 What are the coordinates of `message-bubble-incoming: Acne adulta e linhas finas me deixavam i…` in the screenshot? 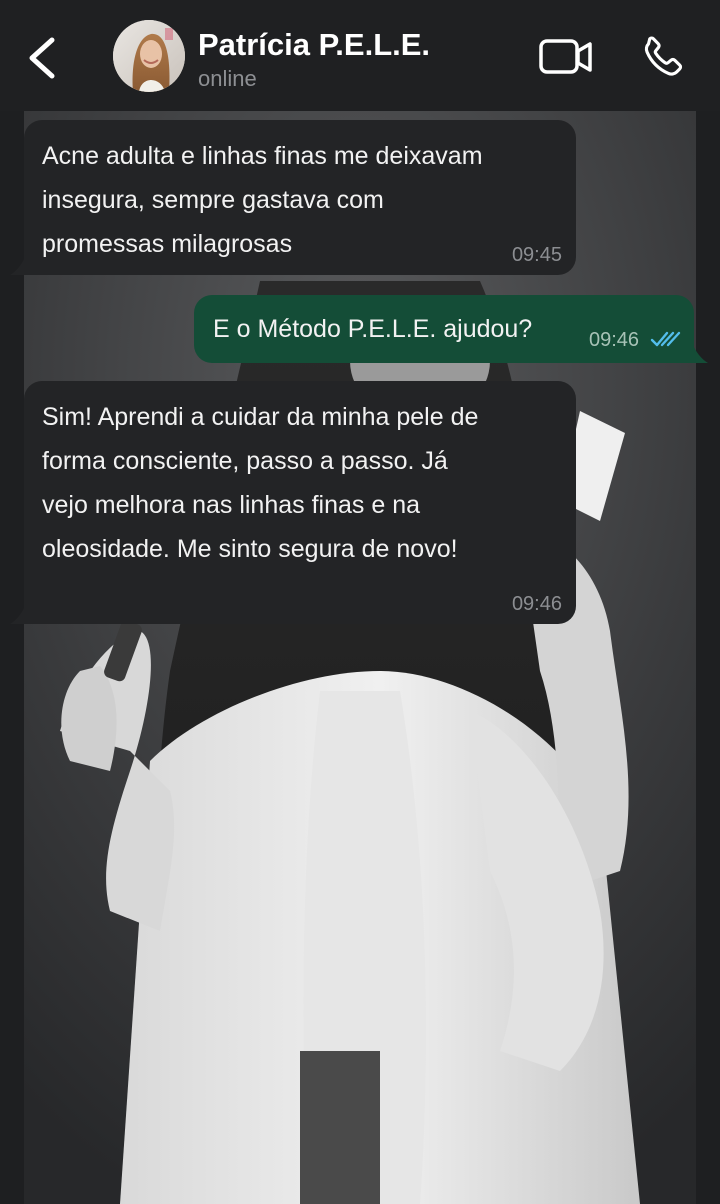 It's located at (293, 197).